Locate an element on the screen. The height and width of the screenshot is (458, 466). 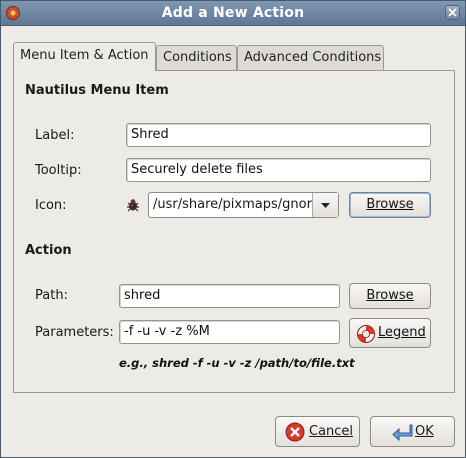
path-browse-label: Browse is located at coordinates (390, 295).